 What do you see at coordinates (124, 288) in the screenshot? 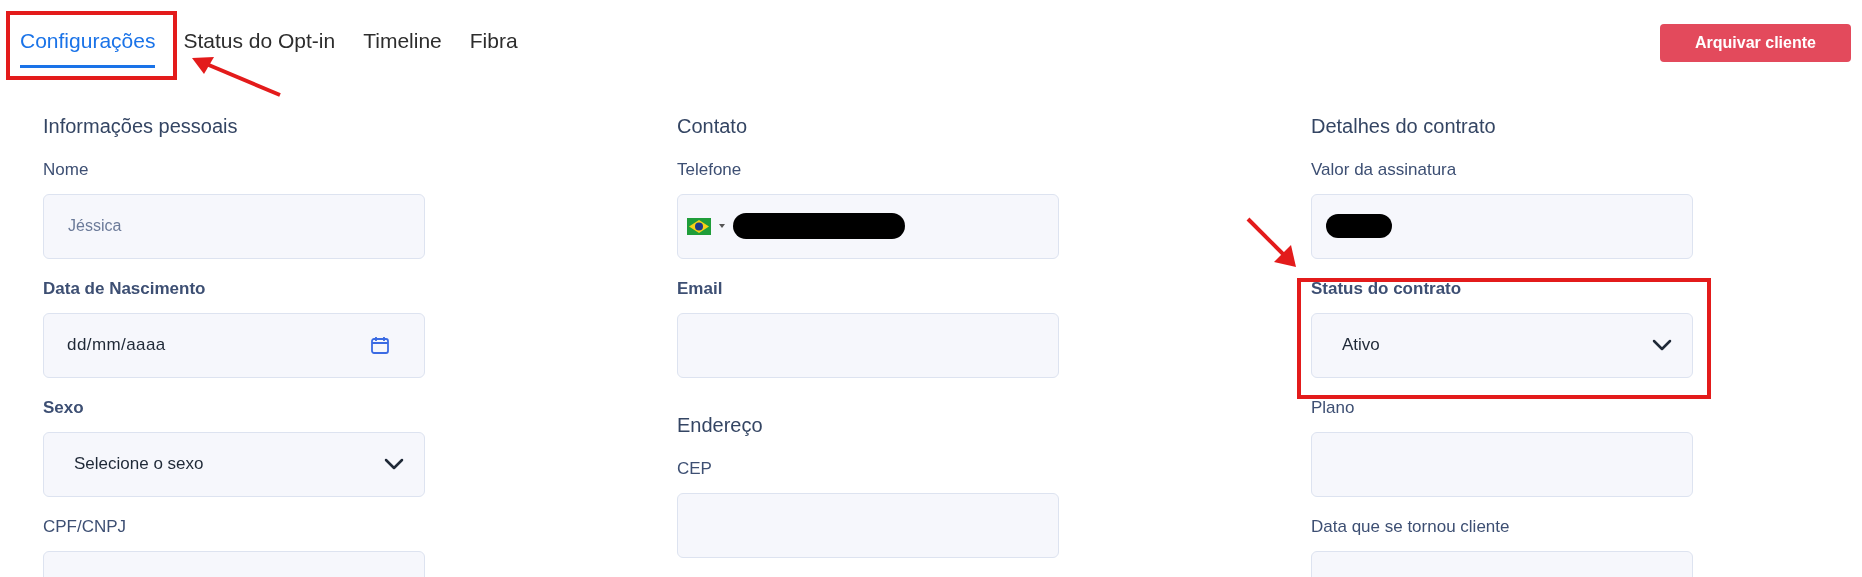
I see `field-label: Data de Nascimento` at bounding box center [124, 288].